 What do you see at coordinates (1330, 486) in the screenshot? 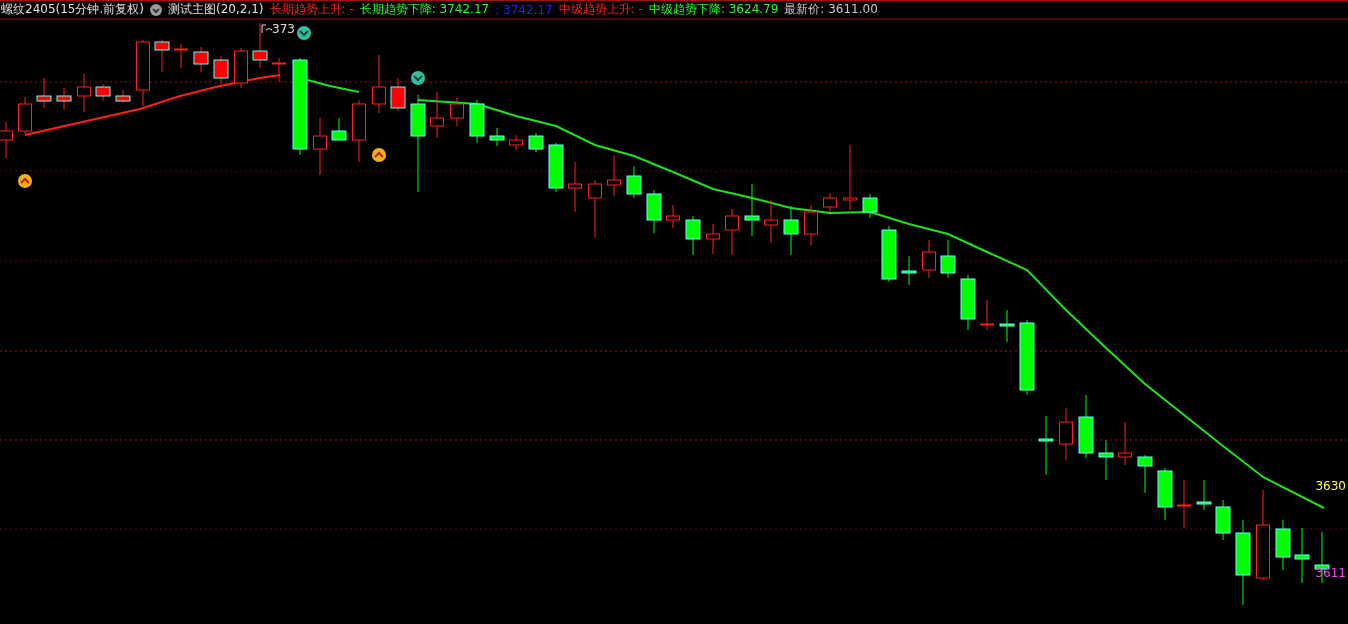
I see `price-label: 3630` at bounding box center [1330, 486].